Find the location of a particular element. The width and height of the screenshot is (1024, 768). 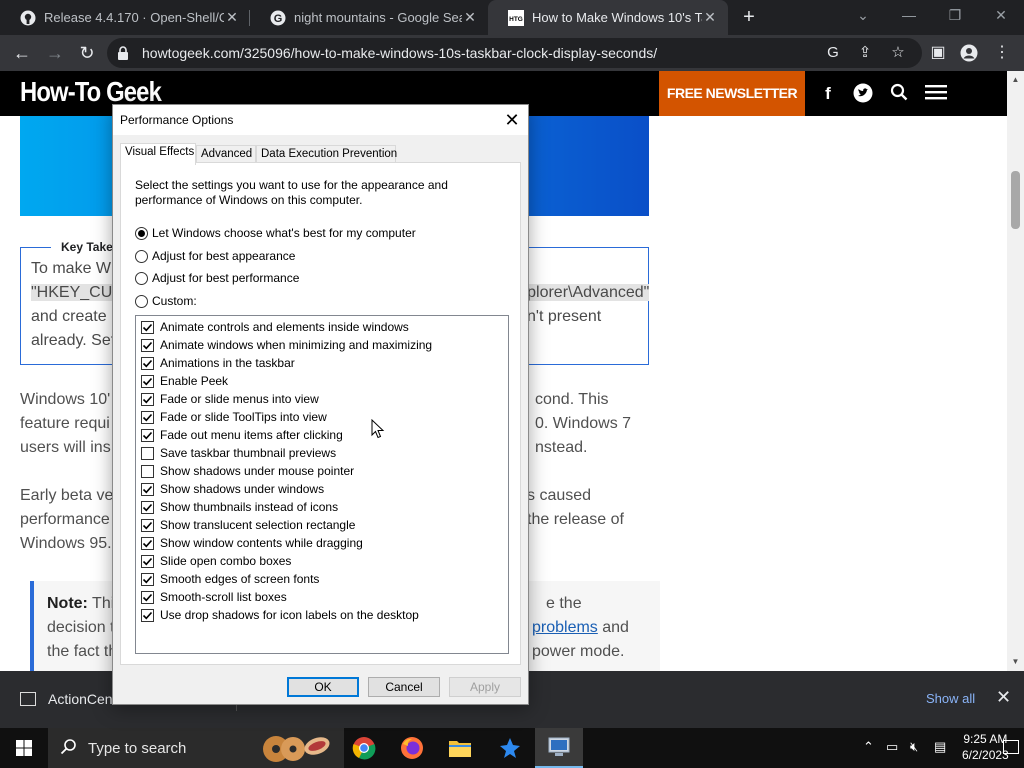

visual-effect-option: Slide open combo boxes is located at coordinates (216, 561).